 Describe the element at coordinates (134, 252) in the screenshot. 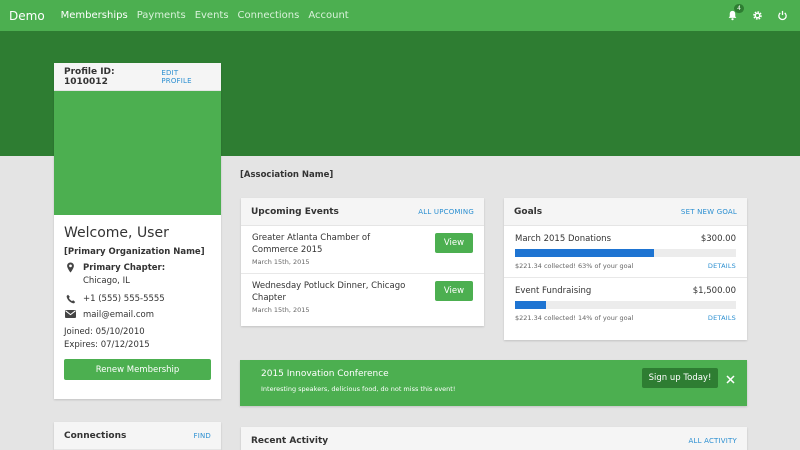

I see `primary-organization: [Primary Organization Name]` at that location.